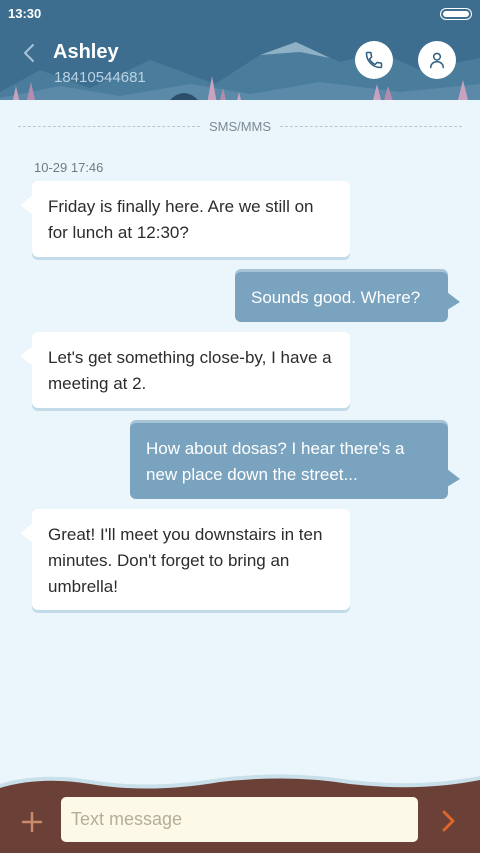 The height and width of the screenshot is (853, 480). Describe the element at coordinates (456, 14) in the screenshot. I see `battery-icon` at that location.